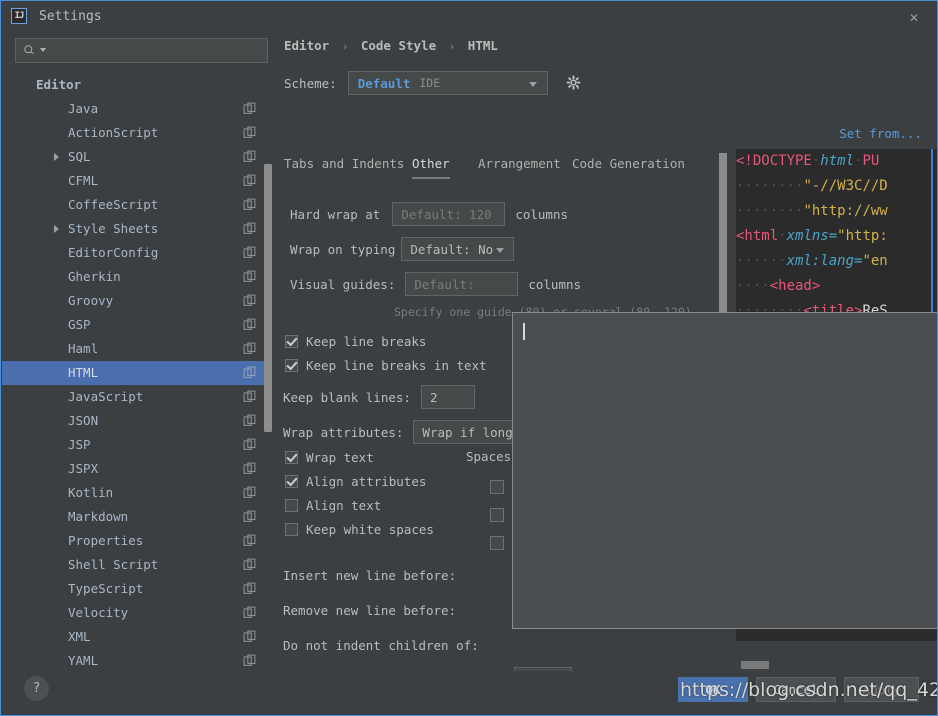 This screenshot has width=938, height=716. I want to click on tab-arrangement: Arrangement, so click(519, 166).